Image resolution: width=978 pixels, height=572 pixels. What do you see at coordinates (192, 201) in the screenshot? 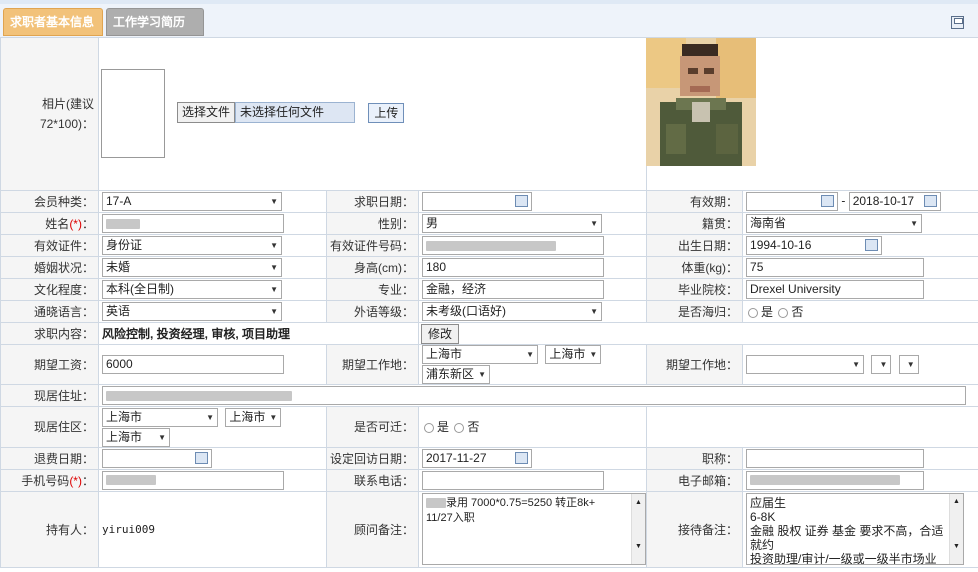
I see `member-type-select: 17-A` at bounding box center [192, 201].